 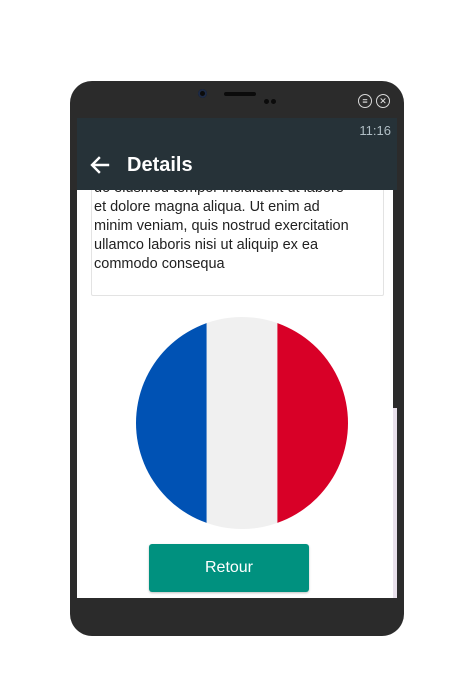 I want to click on scrollbar-thumb, so click(x=395, y=299).